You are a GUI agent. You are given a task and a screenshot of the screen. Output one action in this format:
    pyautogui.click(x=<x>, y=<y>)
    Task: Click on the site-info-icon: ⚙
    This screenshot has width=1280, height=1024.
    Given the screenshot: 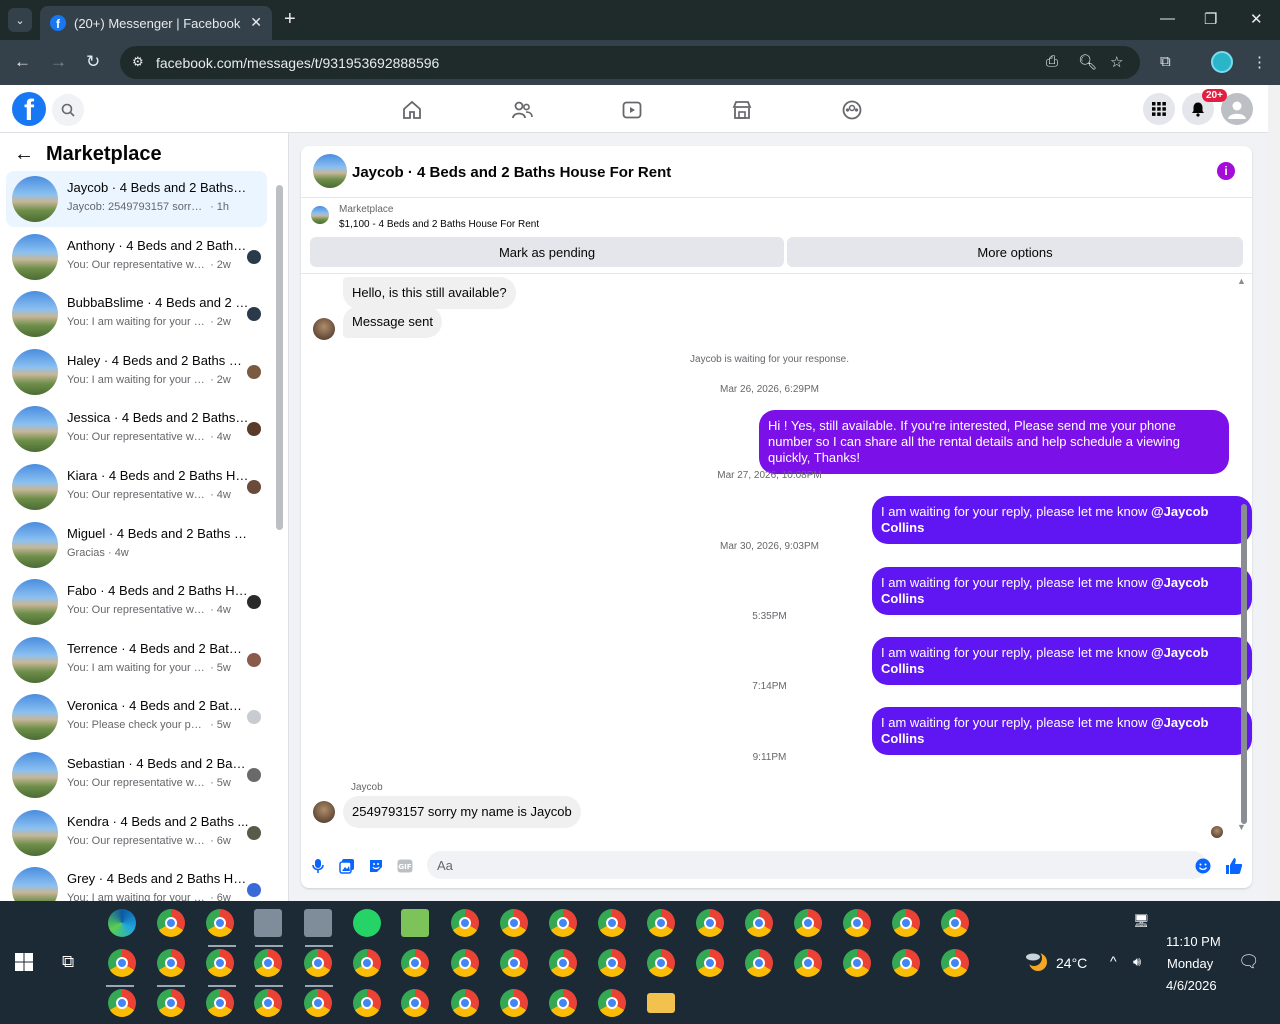 What is the action you would take?
    pyautogui.click(x=138, y=62)
    